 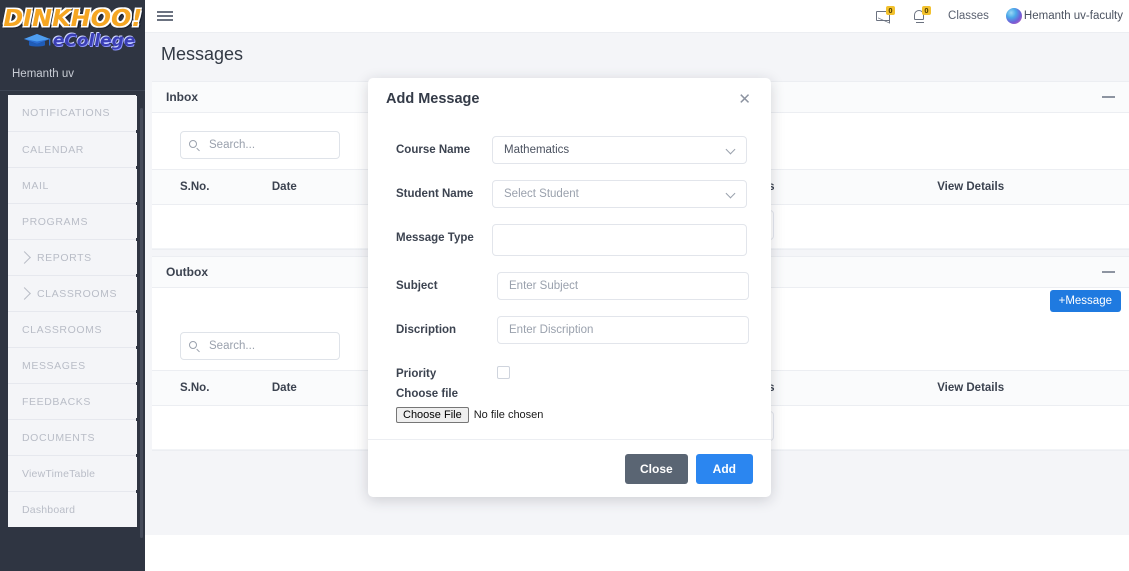 I want to click on page-title: Messages, so click(x=202, y=53).